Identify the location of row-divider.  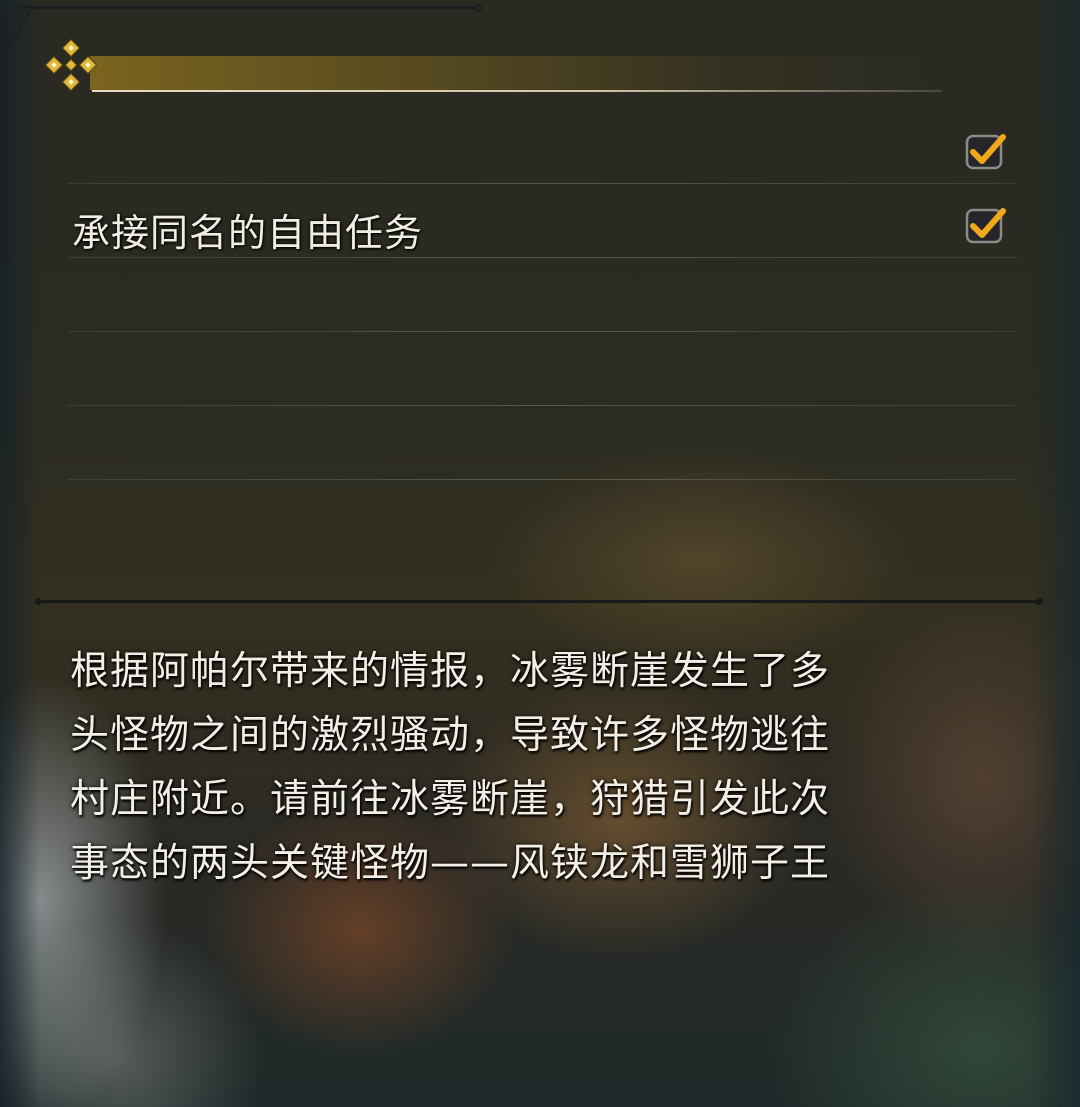
(543, 479).